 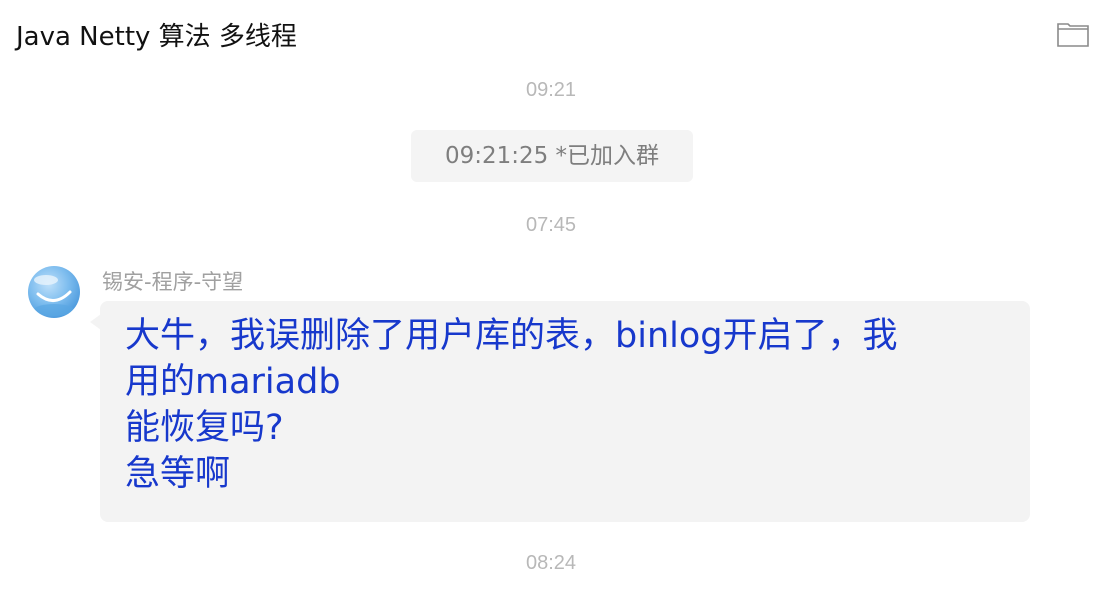 What do you see at coordinates (156, 37) in the screenshot?
I see `chat-title: Java Netty 算法 多线程` at bounding box center [156, 37].